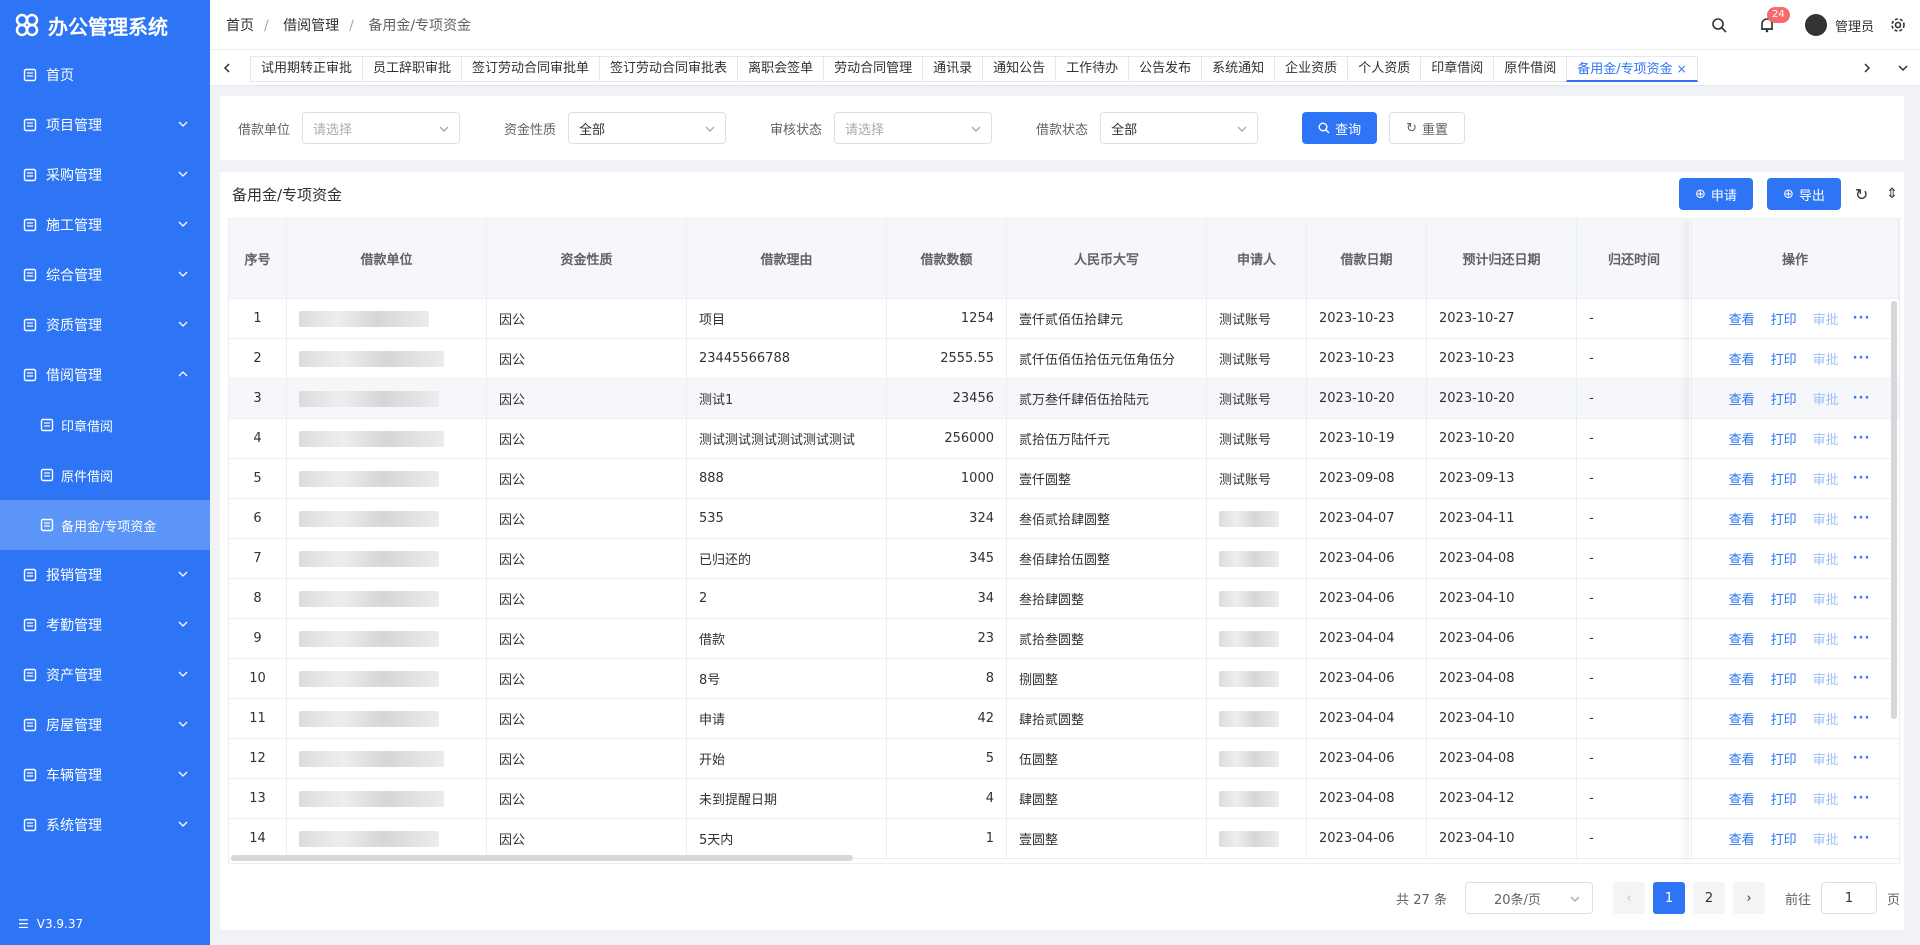 The width and height of the screenshot is (1920, 945). Describe the element at coordinates (105, 575) in the screenshot. I see `sidebar-item-7: 报销管理` at that location.